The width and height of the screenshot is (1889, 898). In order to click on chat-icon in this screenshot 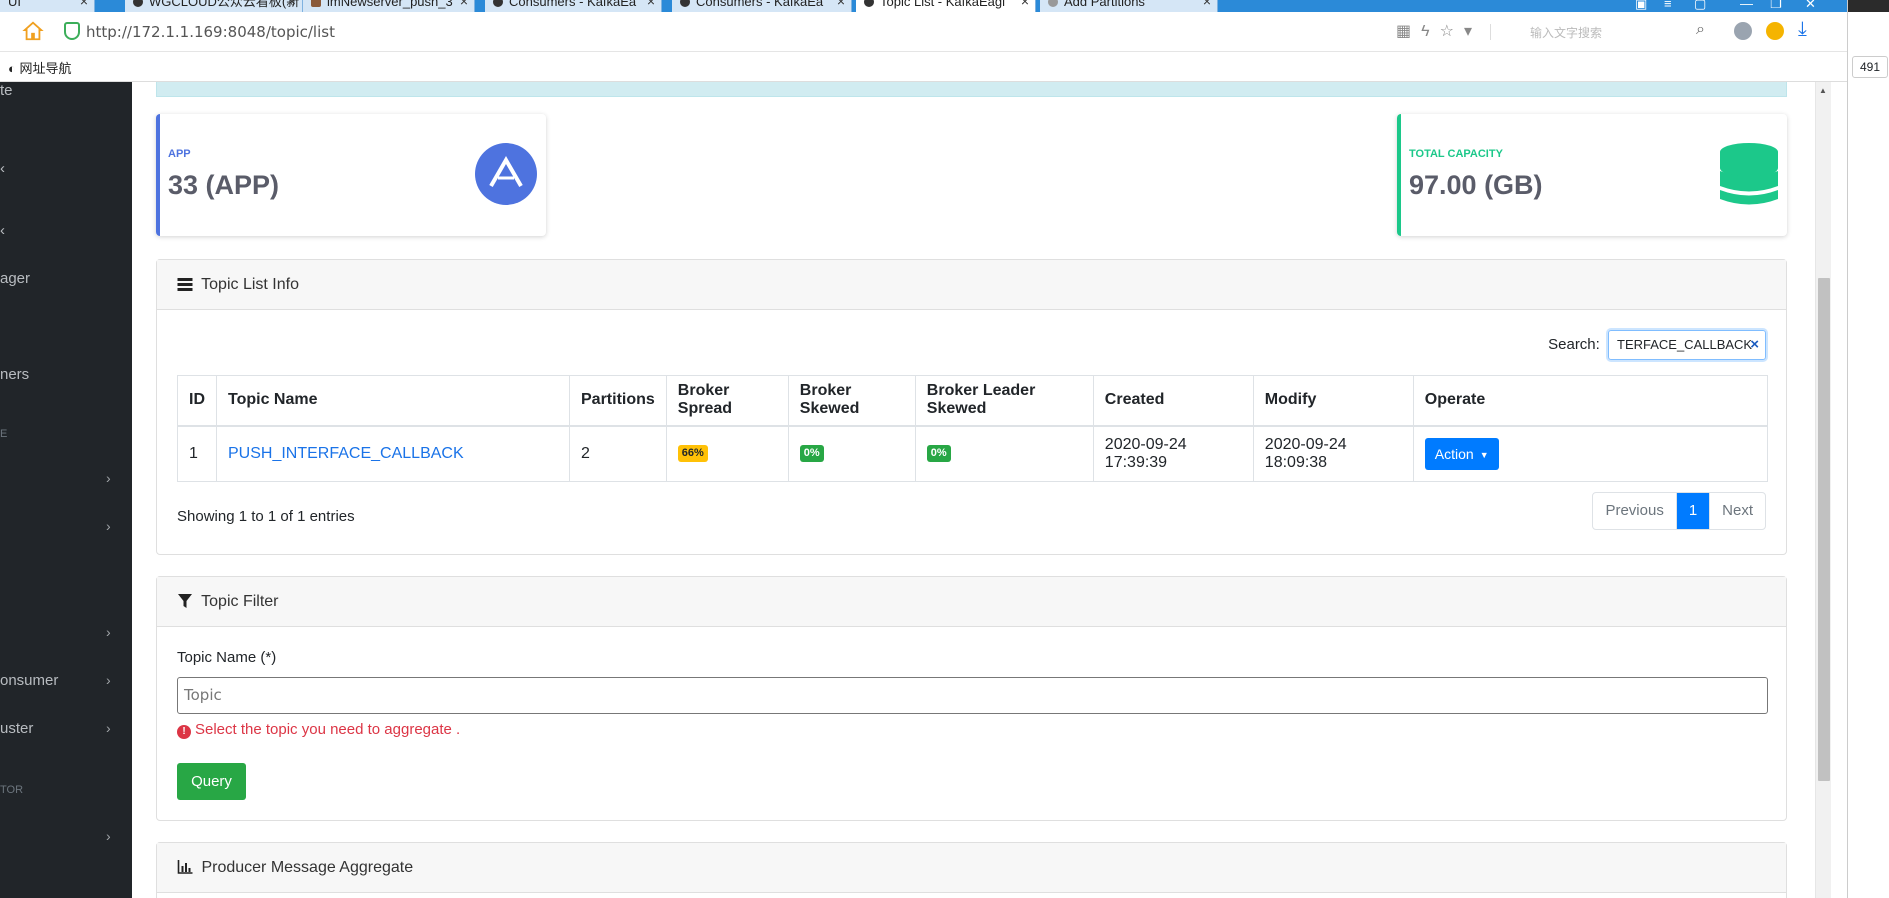, I will do `click(1775, 31)`.